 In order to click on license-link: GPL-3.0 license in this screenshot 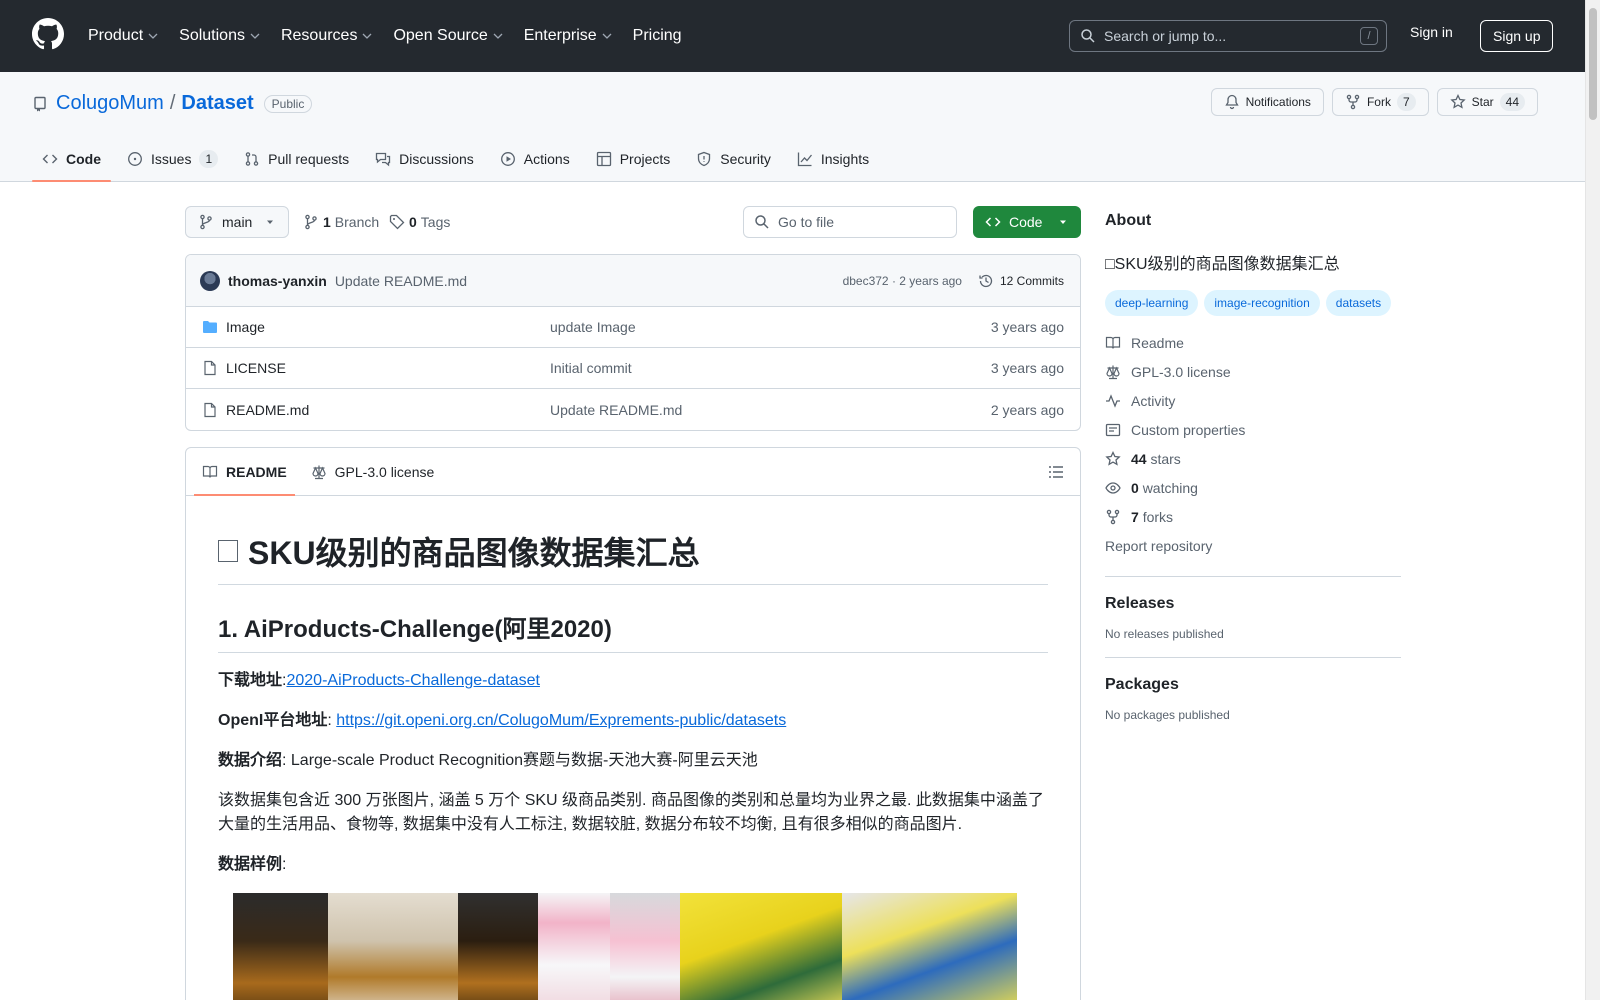, I will do `click(1253, 371)`.